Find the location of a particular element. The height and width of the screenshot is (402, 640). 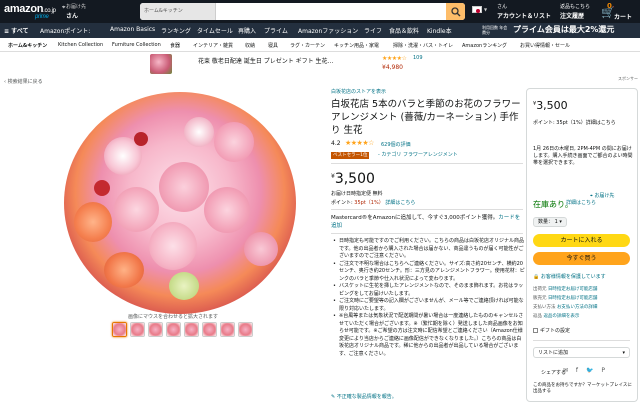

flower-orchid is located at coordinates (199, 132).